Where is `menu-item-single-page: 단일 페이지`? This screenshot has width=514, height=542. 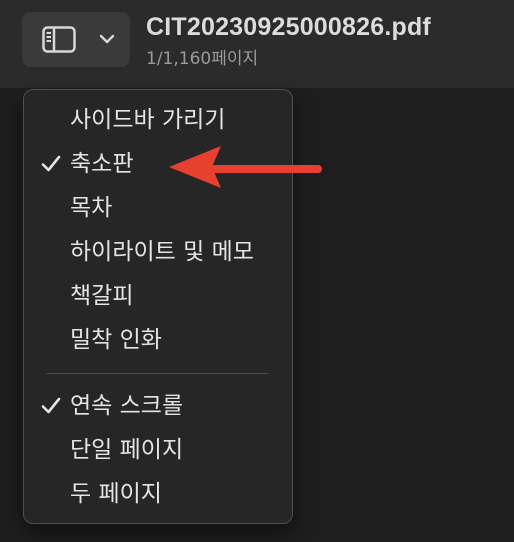
menu-item-single-page: 단일 페이지 is located at coordinates (158, 450).